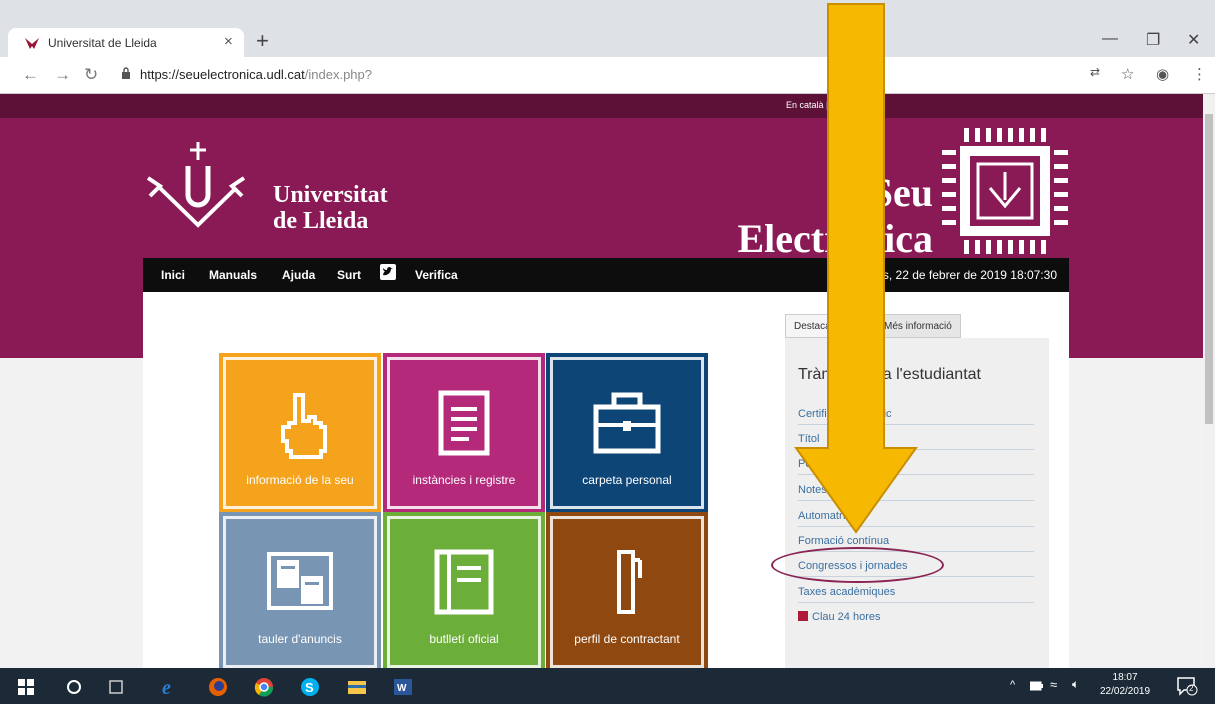 The height and width of the screenshot is (704, 1215). I want to click on url-host: https://seuelectronica.udl.cat, so click(222, 74).